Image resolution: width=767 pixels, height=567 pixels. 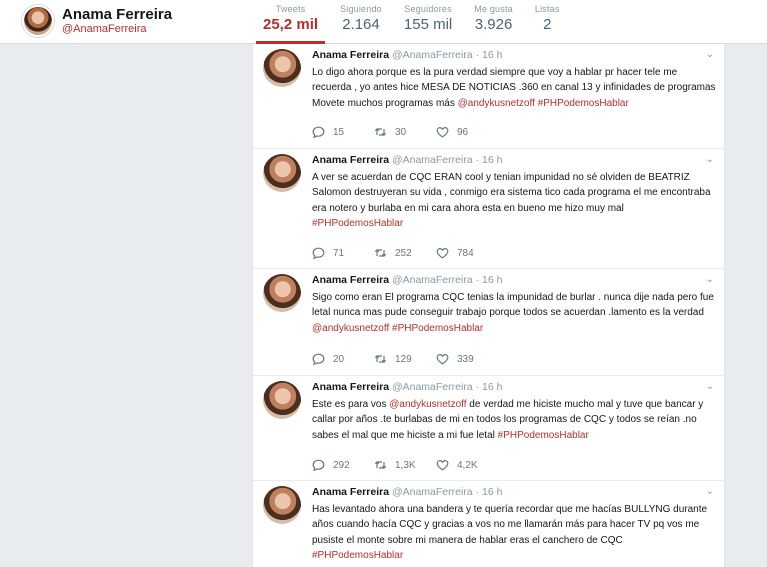 I want to click on profile-avatar, so click(x=38, y=21).